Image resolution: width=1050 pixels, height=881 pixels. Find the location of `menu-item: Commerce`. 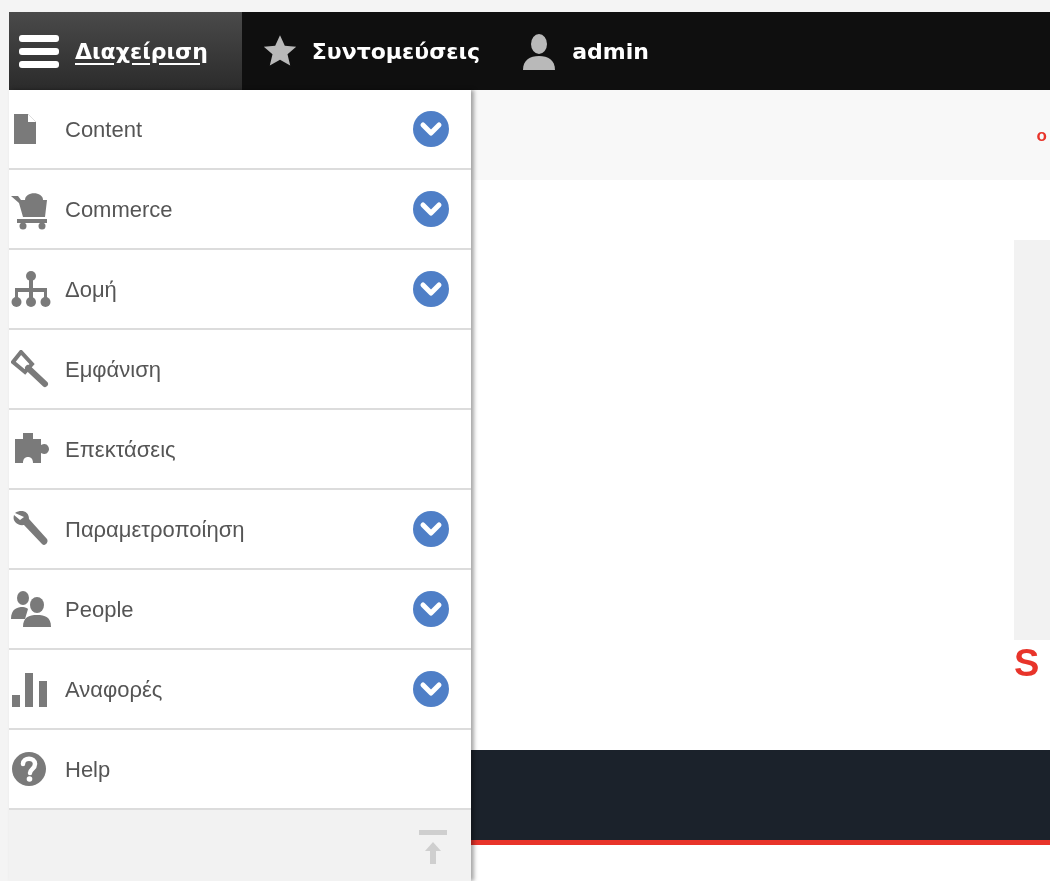

menu-item: Commerce is located at coordinates (240, 210).